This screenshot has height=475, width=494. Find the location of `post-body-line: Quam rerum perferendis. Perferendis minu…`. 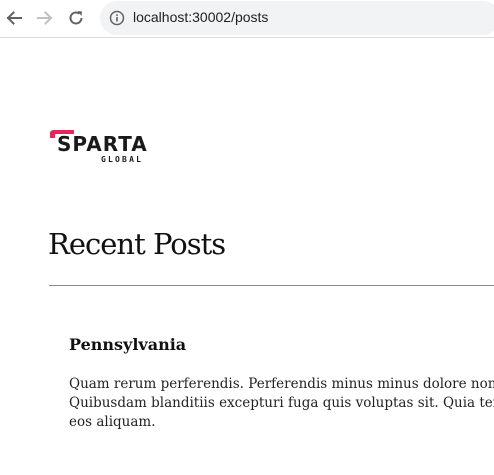

post-body-line: Quam rerum perferendis. Perferendis minu… is located at coordinates (281, 384).